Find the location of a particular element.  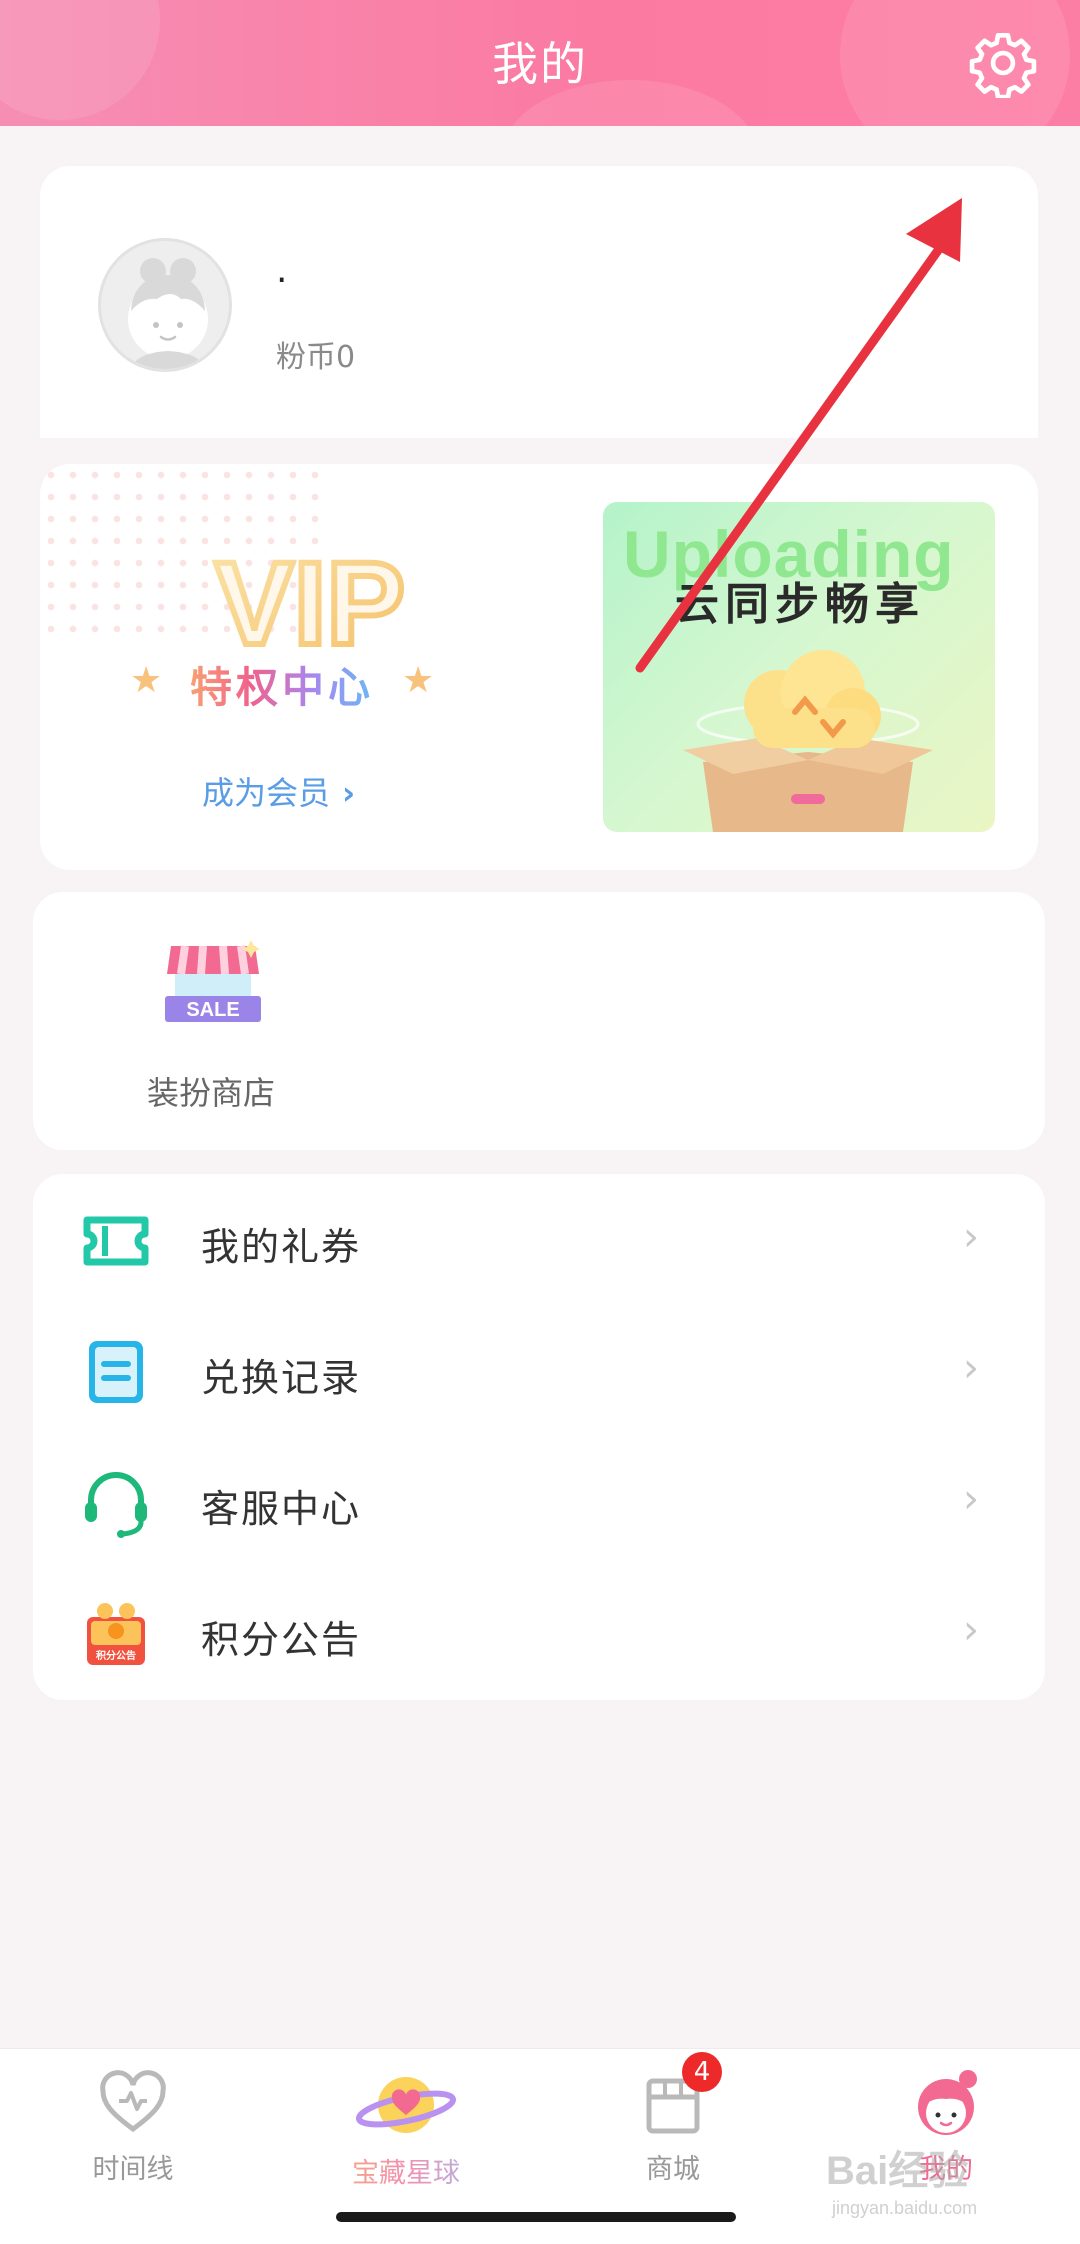

nav-label: 宝藏星球 is located at coordinates (406, 2170).